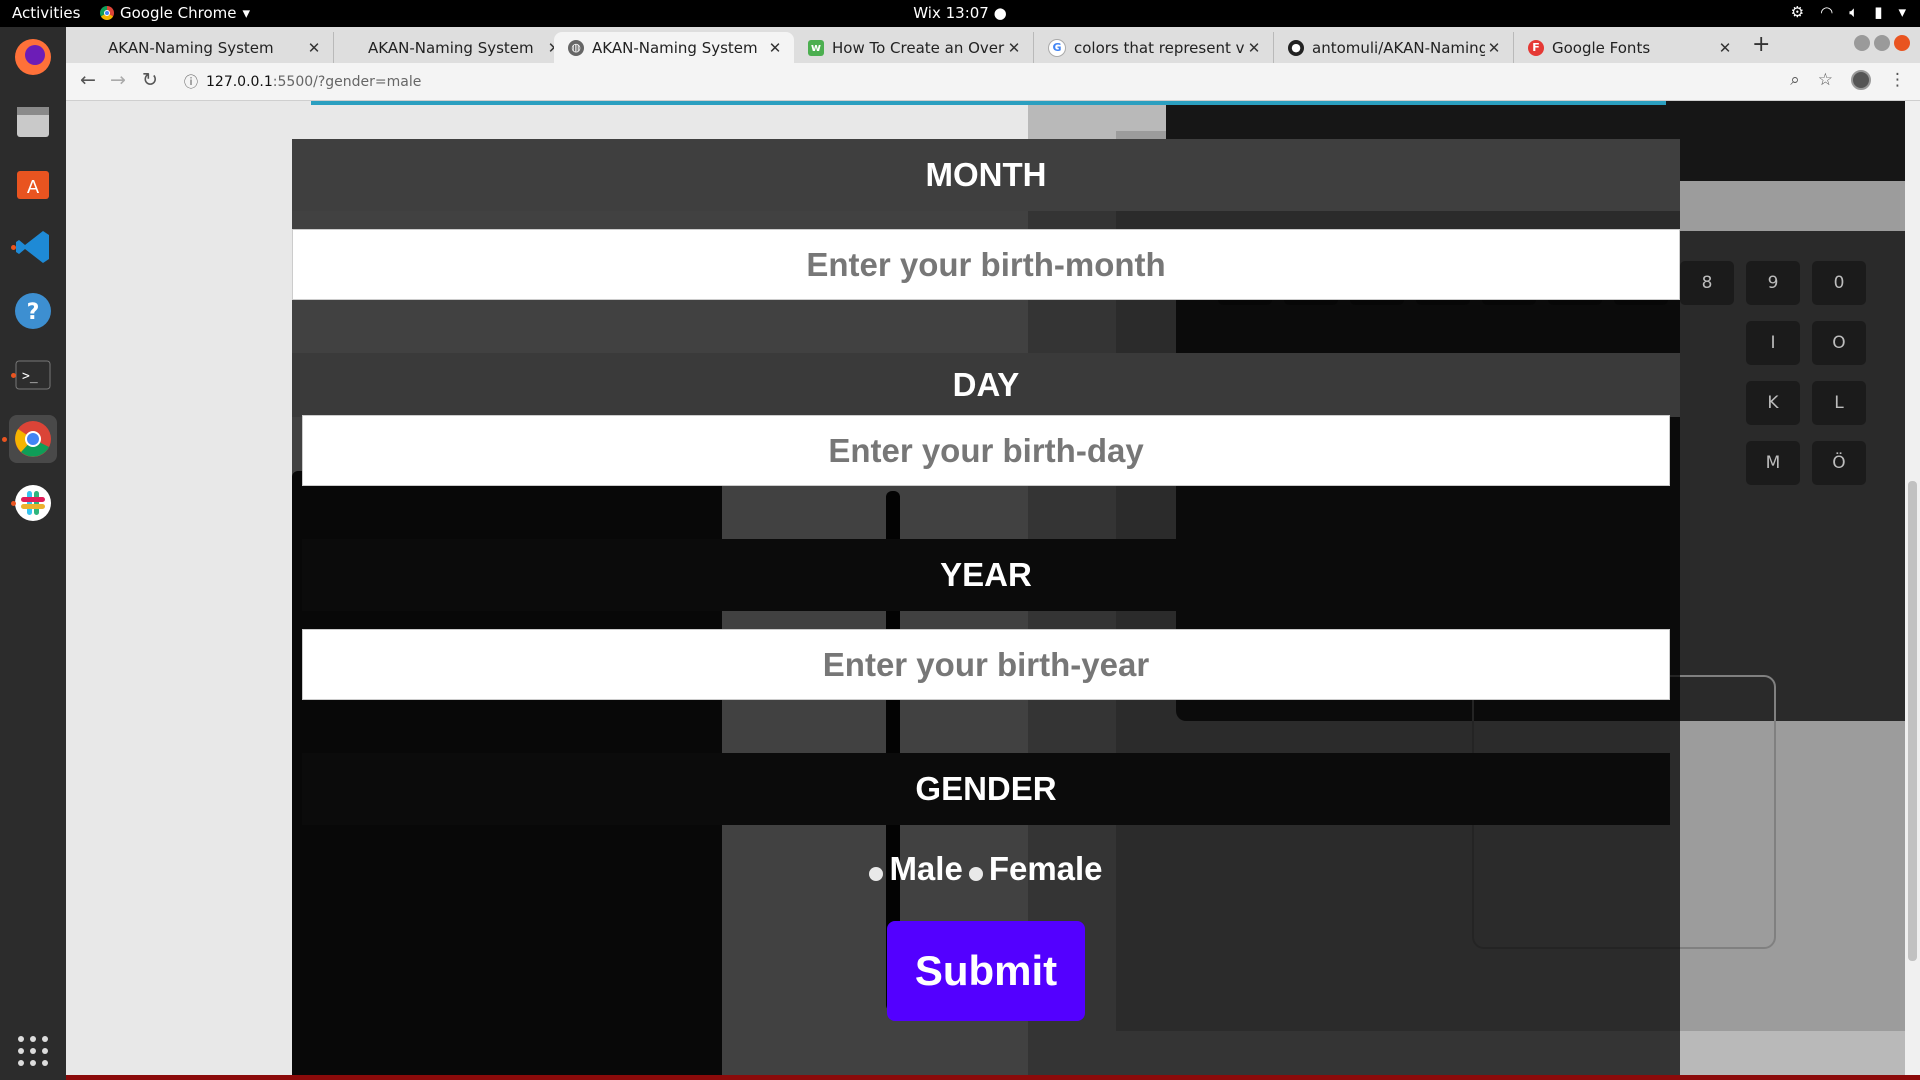  I want to click on page-scrollbar, so click(1912, 588).